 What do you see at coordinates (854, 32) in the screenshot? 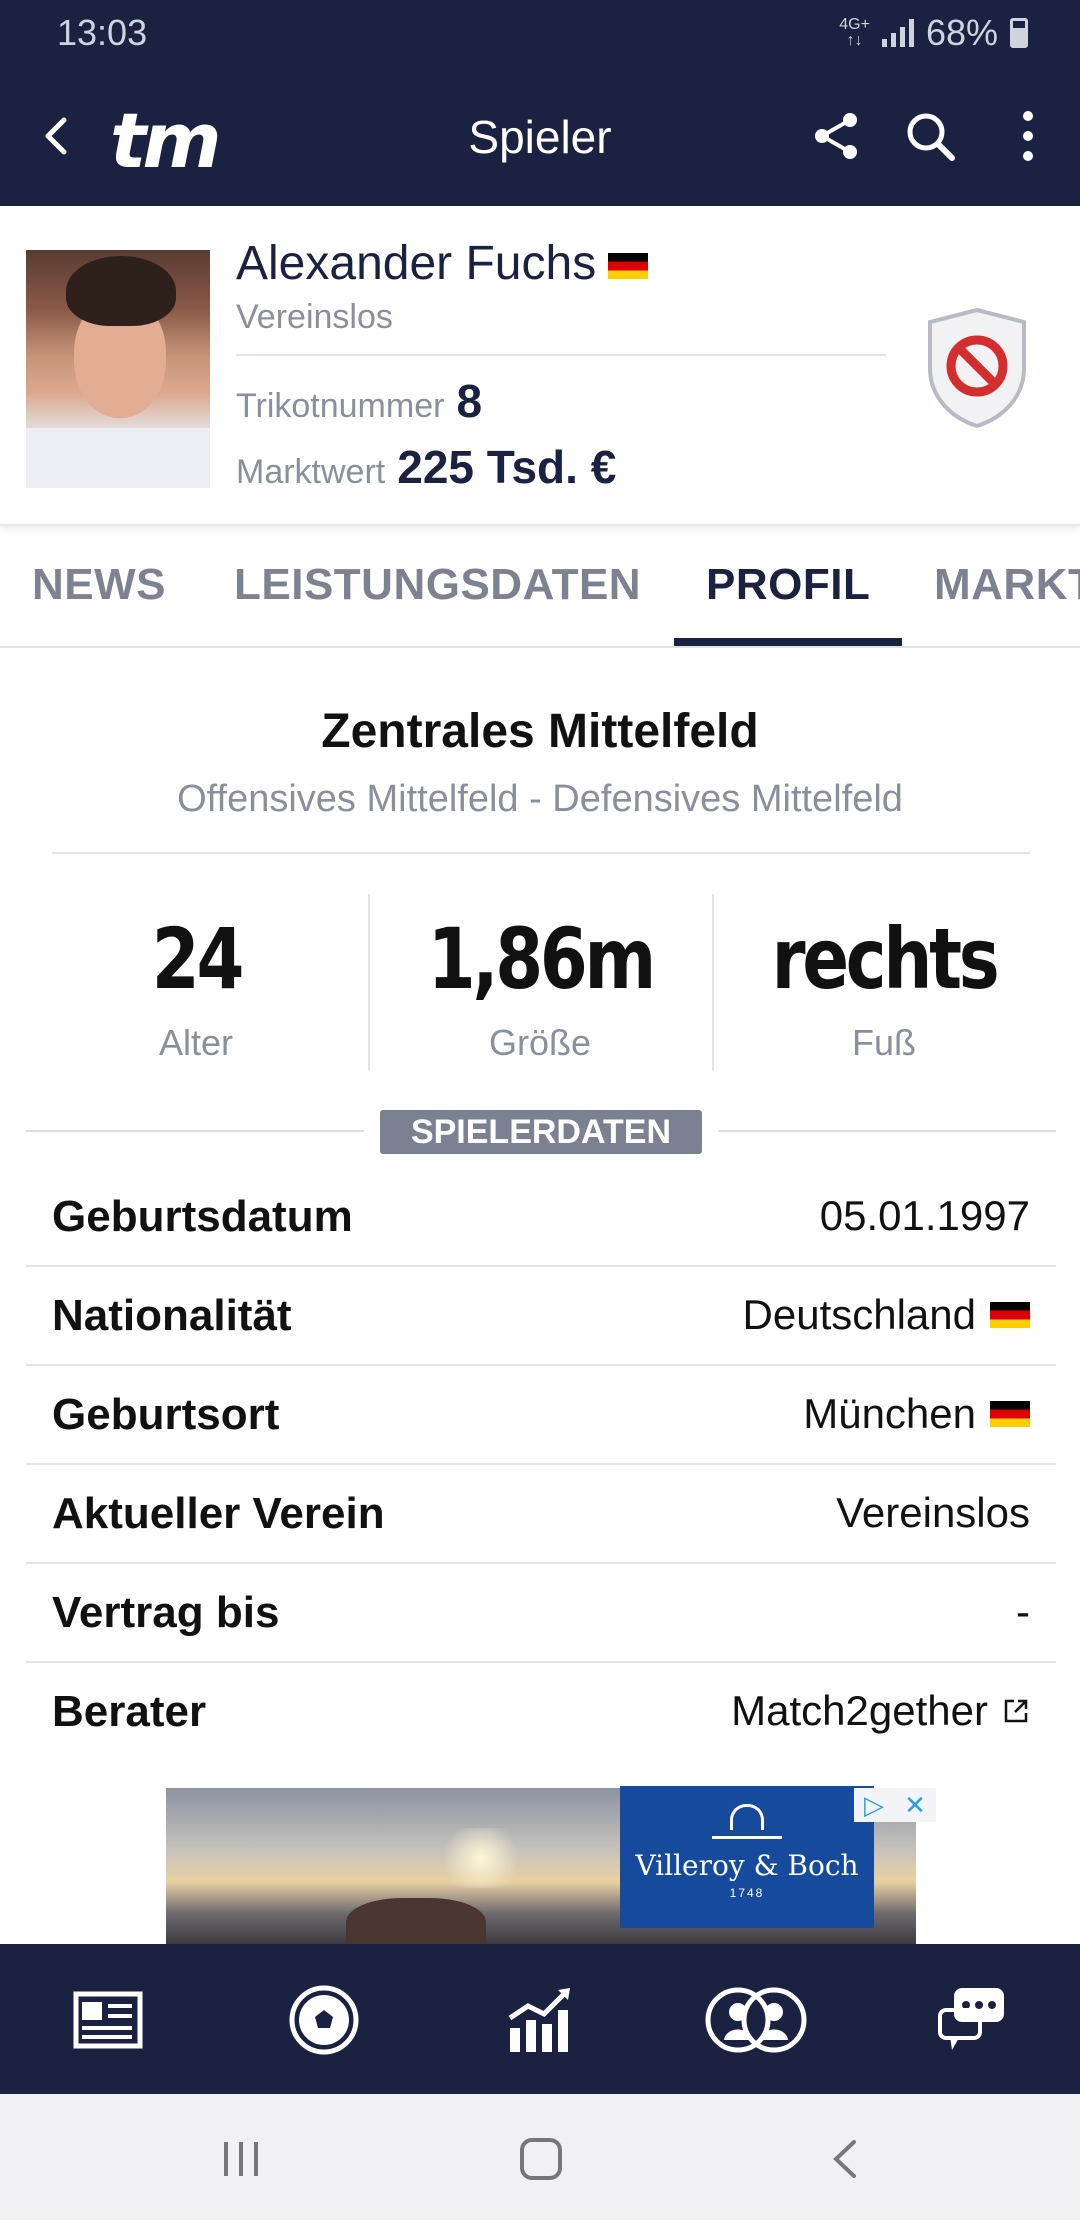
I see `network-type-icon: 4G+ ↑↓` at bounding box center [854, 32].